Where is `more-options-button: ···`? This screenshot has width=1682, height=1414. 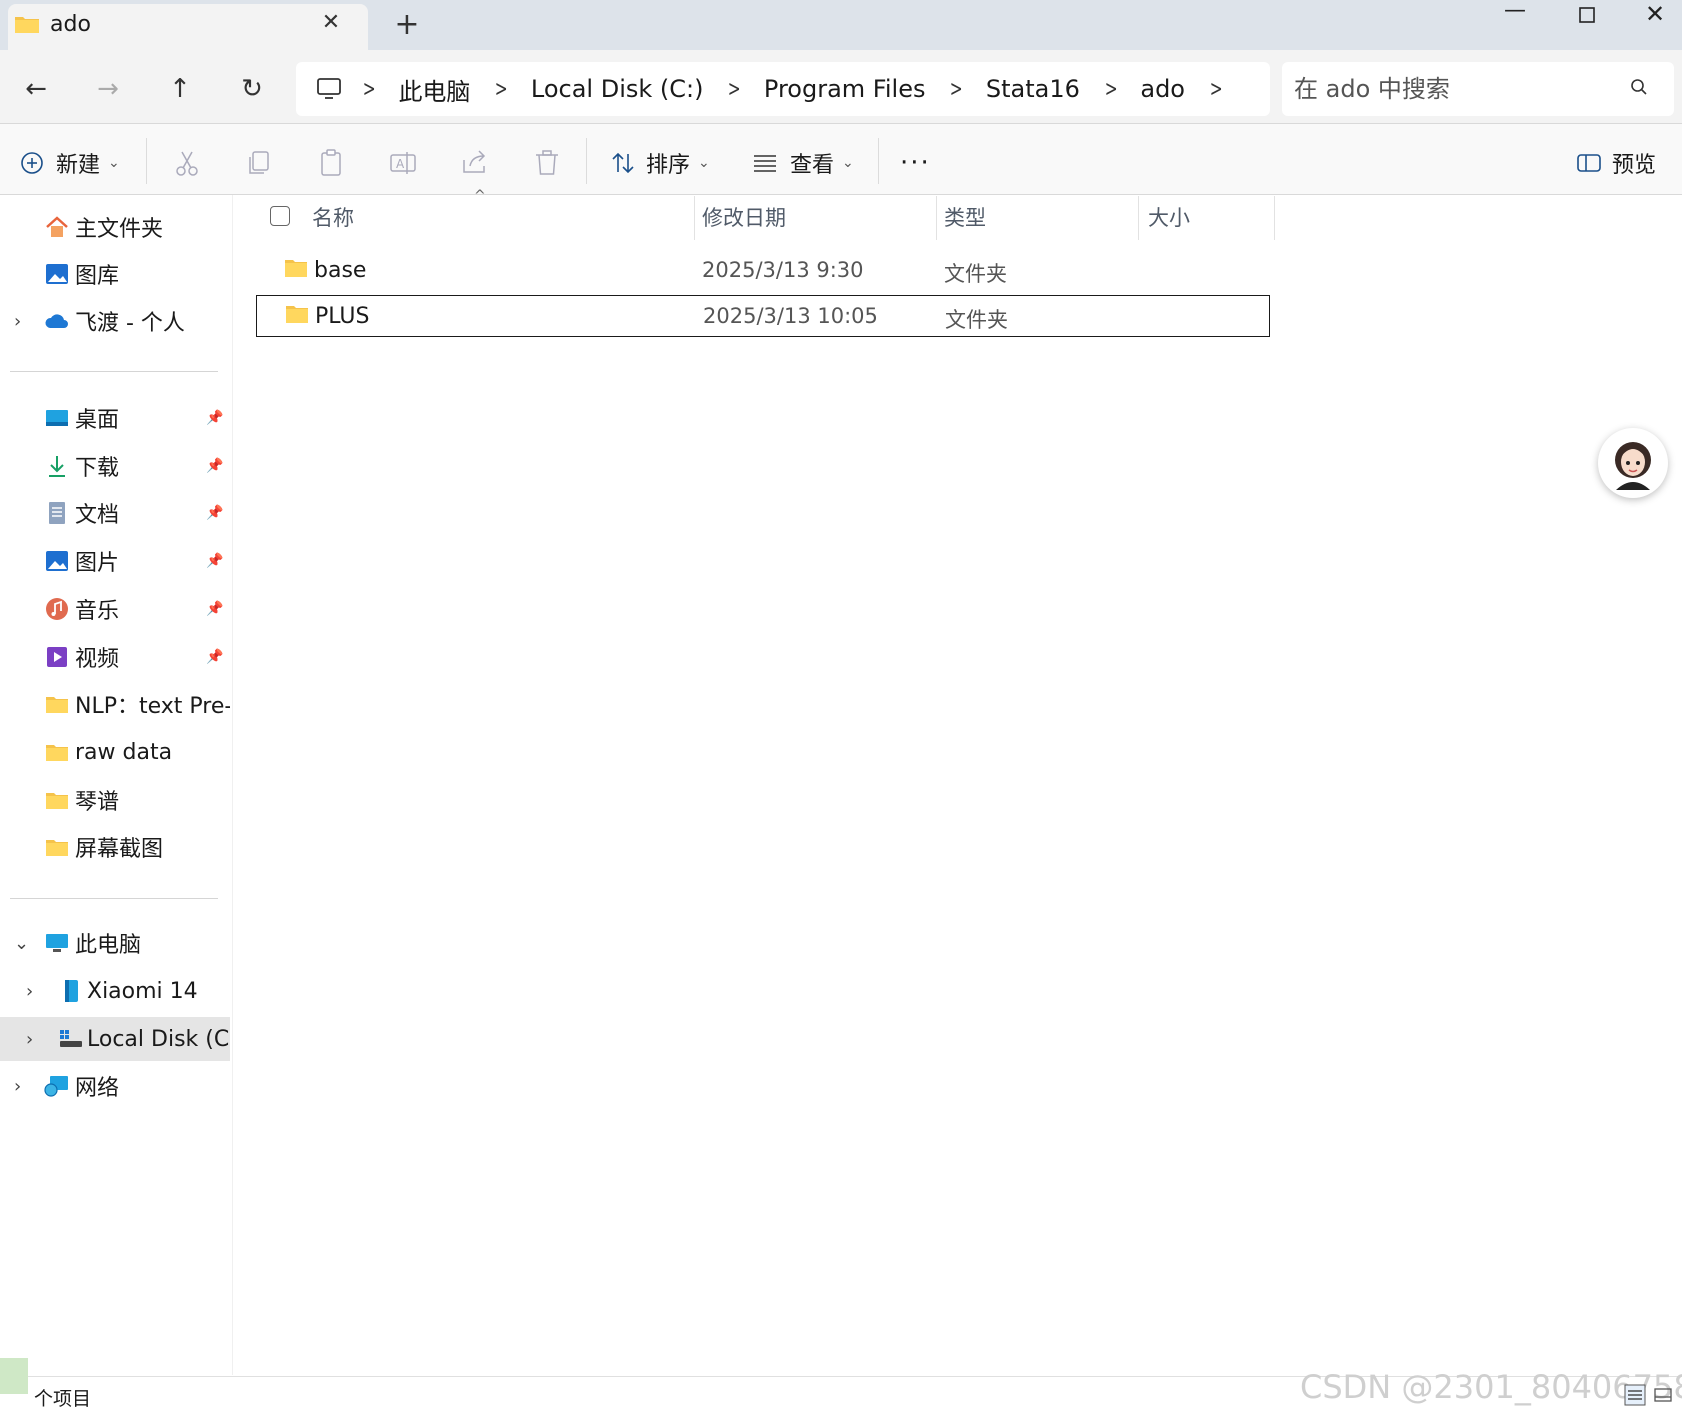 more-options-button: ··· is located at coordinates (915, 163).